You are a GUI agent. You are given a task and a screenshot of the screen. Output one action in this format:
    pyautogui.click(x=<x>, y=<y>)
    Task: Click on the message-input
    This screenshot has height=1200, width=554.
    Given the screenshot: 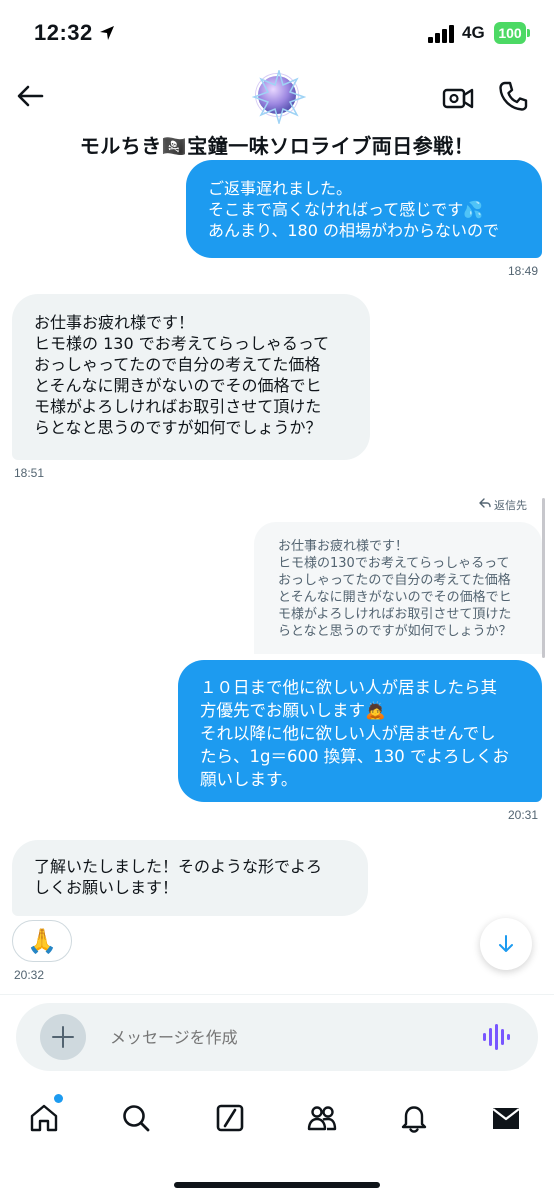 What is the action you would take?
    pyautogui.click(x=280, y=1037)
    